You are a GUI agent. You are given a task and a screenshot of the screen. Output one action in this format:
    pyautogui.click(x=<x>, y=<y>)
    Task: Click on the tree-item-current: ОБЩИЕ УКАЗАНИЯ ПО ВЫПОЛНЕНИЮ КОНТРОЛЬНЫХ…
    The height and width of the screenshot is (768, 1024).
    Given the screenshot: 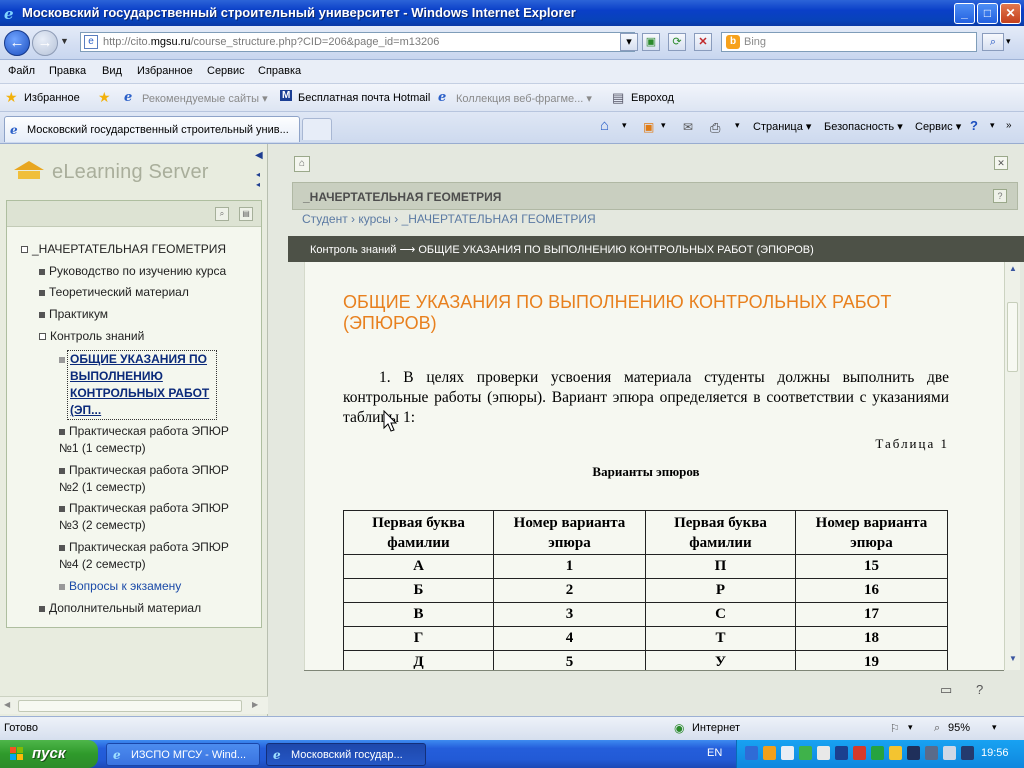 What is the action you would take?
    pyautogui.click(x=142, y=385)
    